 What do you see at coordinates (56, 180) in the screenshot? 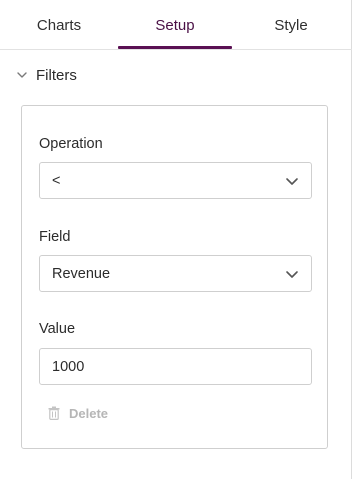
I see `operation-value: <` at bounding box center [56, 180].